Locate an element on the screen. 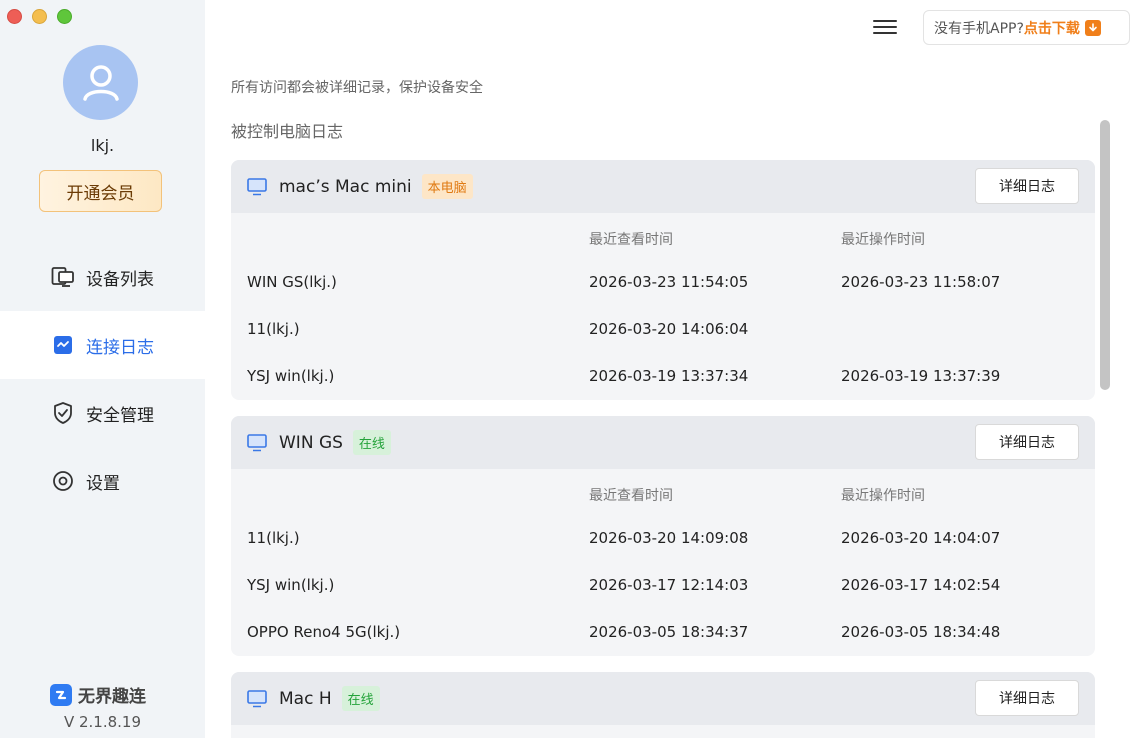 The height and width of the screenshot is (738, 1130). client-name: WIN GS(lkj.) is located at coordinates (292, 282).